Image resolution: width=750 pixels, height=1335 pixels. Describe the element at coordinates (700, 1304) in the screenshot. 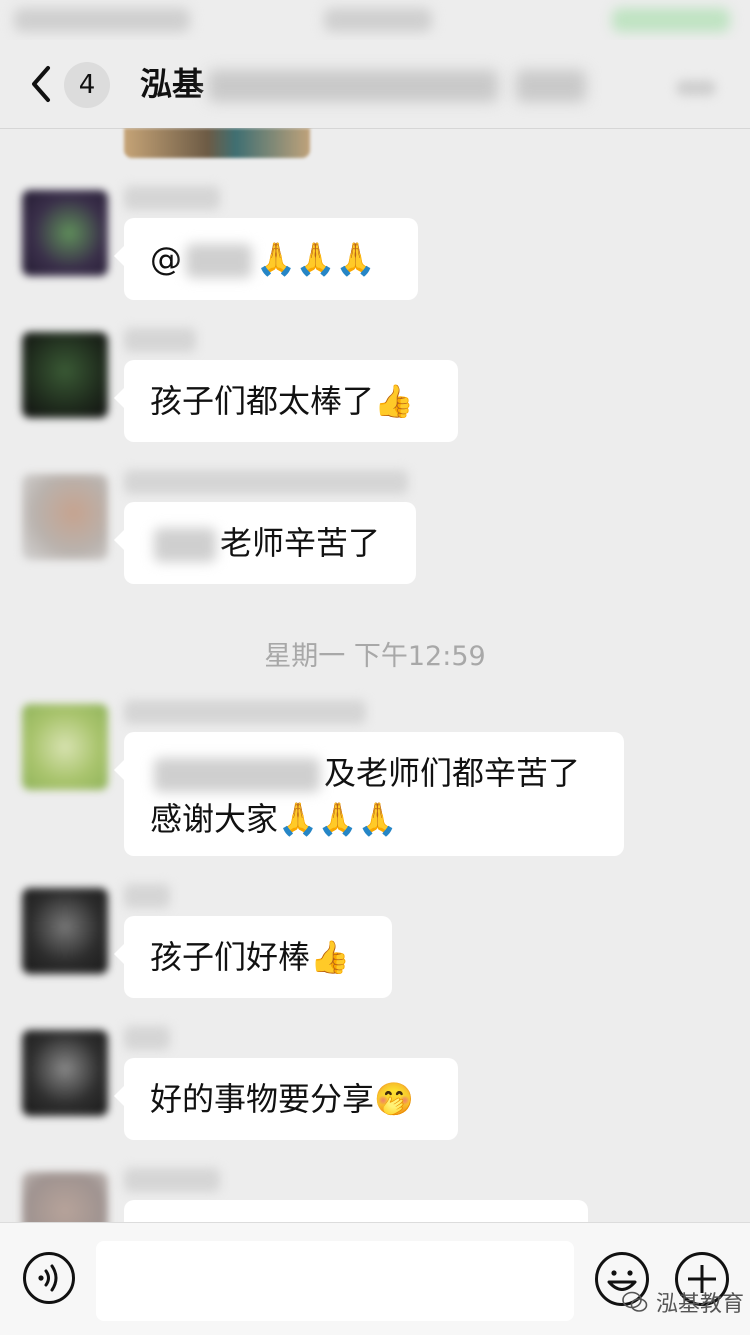

I see `watermark-text: 泓基教育` at that location.